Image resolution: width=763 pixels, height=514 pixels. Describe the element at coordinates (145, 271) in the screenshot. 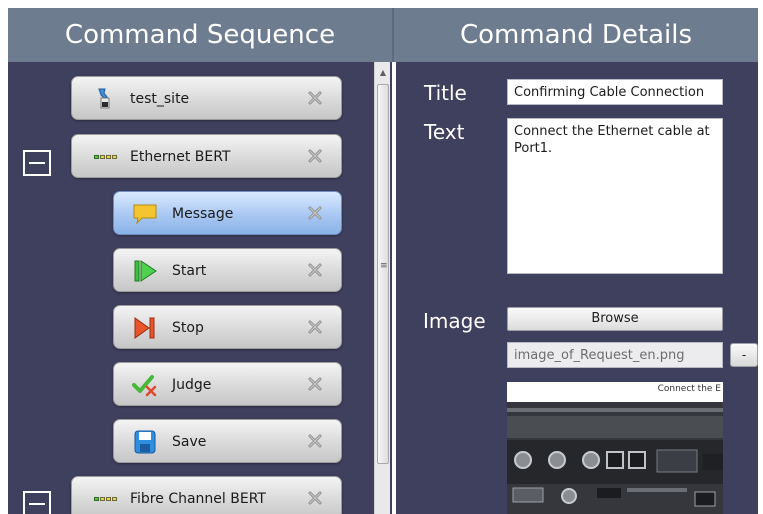

I see `play-icon` at that location.